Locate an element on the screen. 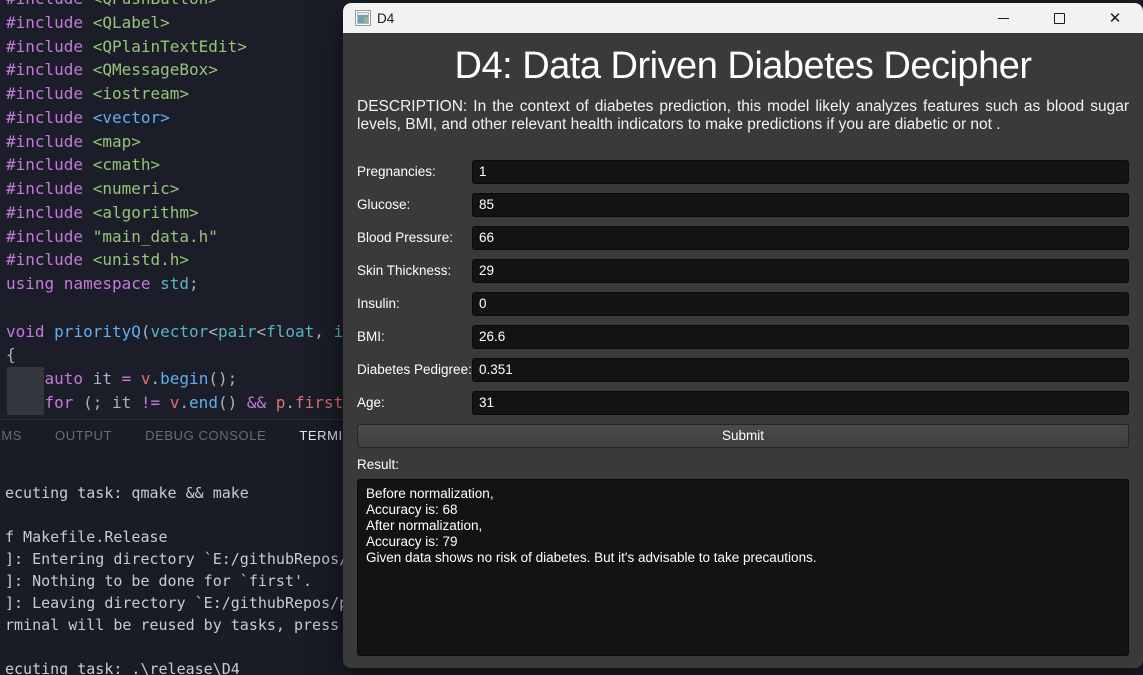 This screenshot has width=1143, height=675. code-line: #include <QLabel> is located at coordinates (88, 22).